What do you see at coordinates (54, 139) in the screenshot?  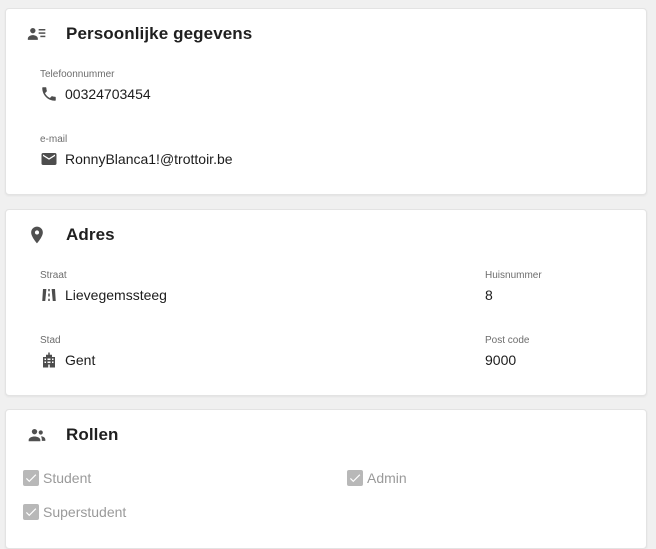 I see `email-label: e-mail` at bounding box center [54, 139].